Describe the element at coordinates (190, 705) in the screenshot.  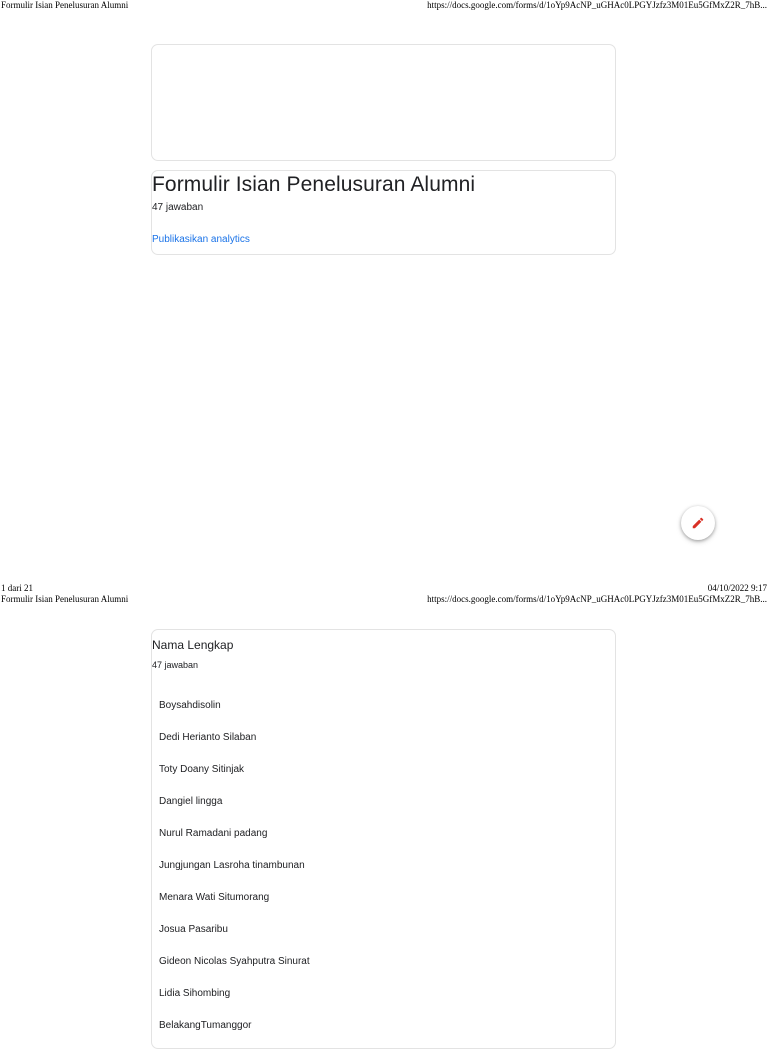
I see `list-item: Boysahdisolin` at that location.